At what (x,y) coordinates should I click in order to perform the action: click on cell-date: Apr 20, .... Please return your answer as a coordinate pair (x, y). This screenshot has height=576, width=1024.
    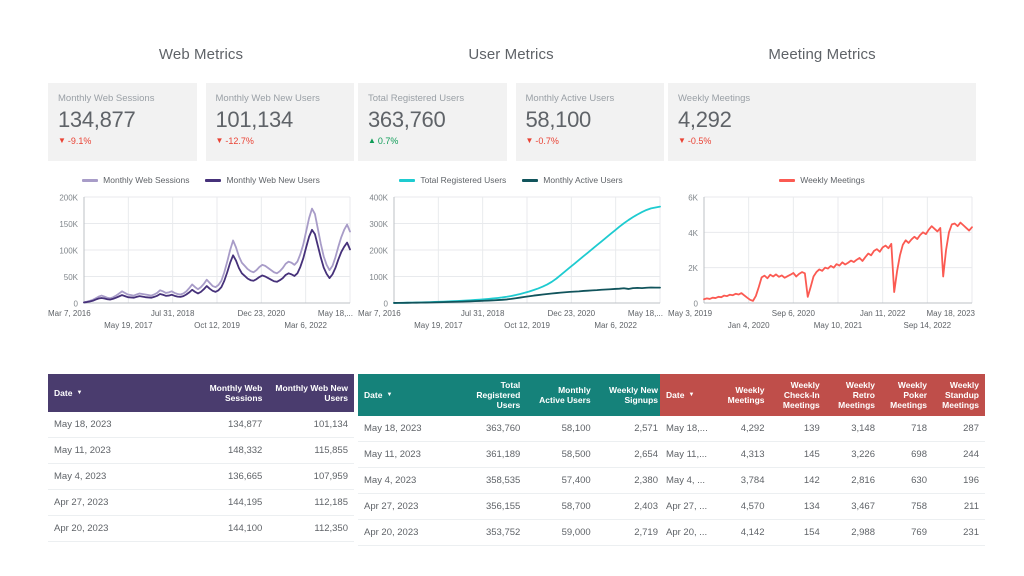
    Looking at the image, I should click on (689, 532).